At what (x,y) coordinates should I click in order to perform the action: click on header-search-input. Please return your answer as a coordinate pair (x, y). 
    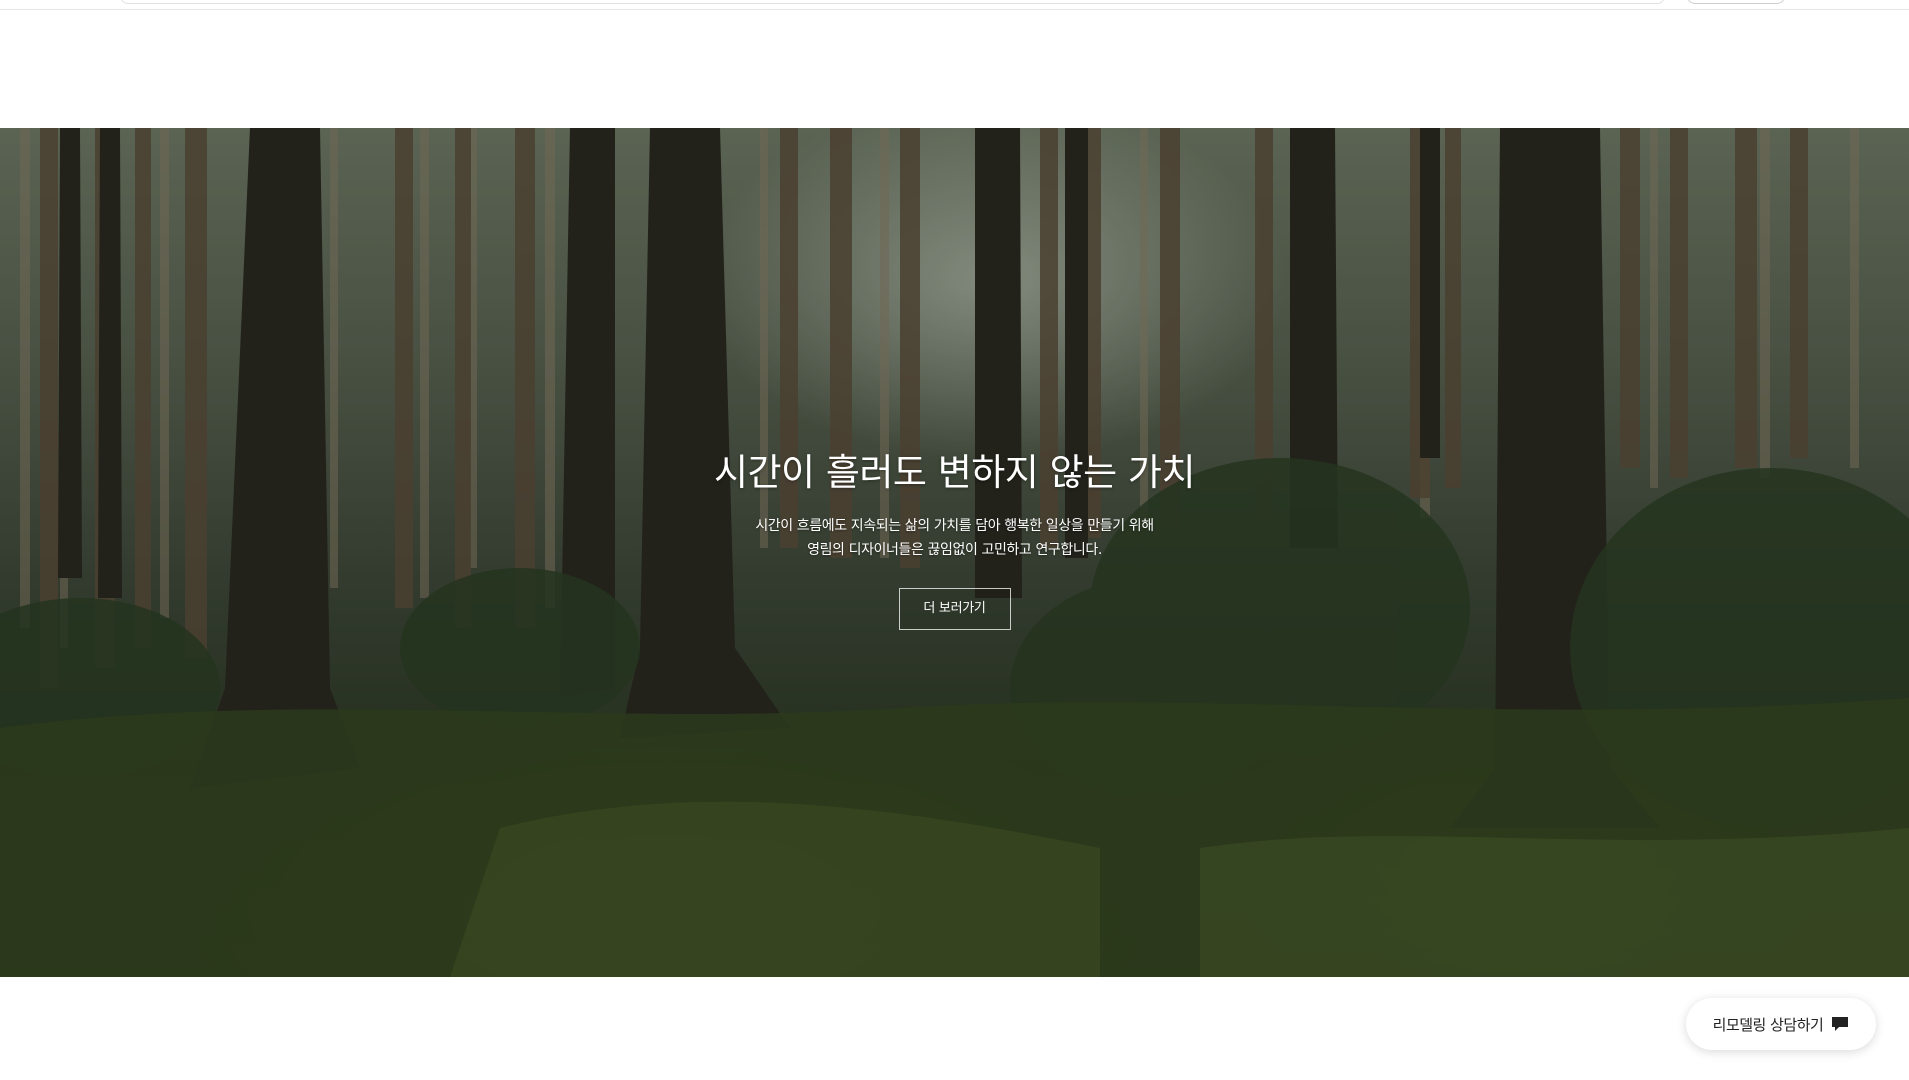
    Looking at the image, I should click on (892, 2).